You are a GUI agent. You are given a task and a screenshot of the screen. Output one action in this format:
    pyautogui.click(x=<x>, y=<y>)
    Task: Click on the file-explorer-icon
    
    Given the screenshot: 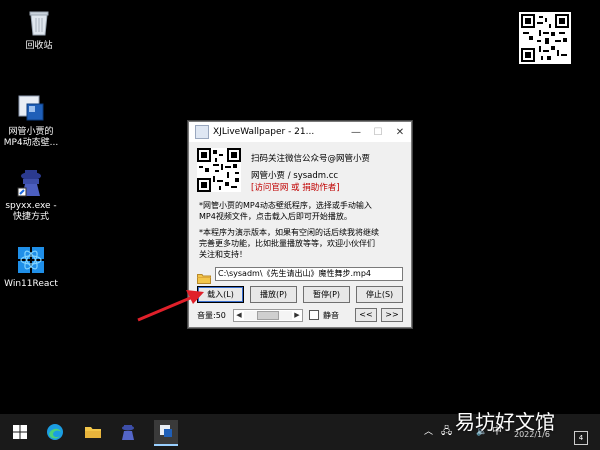 What is the action you would take?
    pyautogui.click(x=93, y=432)
    